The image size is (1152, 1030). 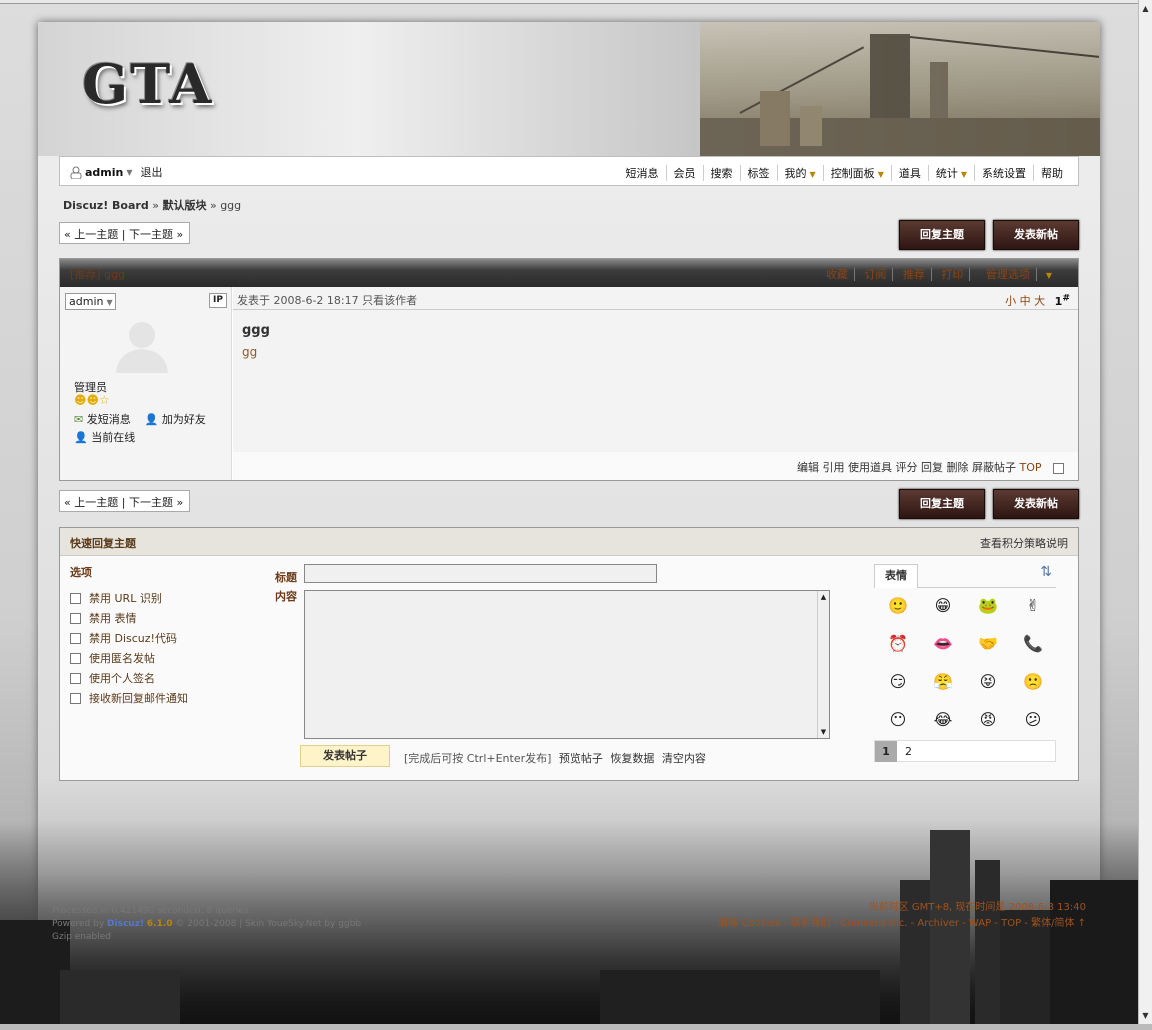 What do you see at coordinates (685, 173) in the screenshot?
I see `nav-item-members: 会员` at bounding box center [685, 173].